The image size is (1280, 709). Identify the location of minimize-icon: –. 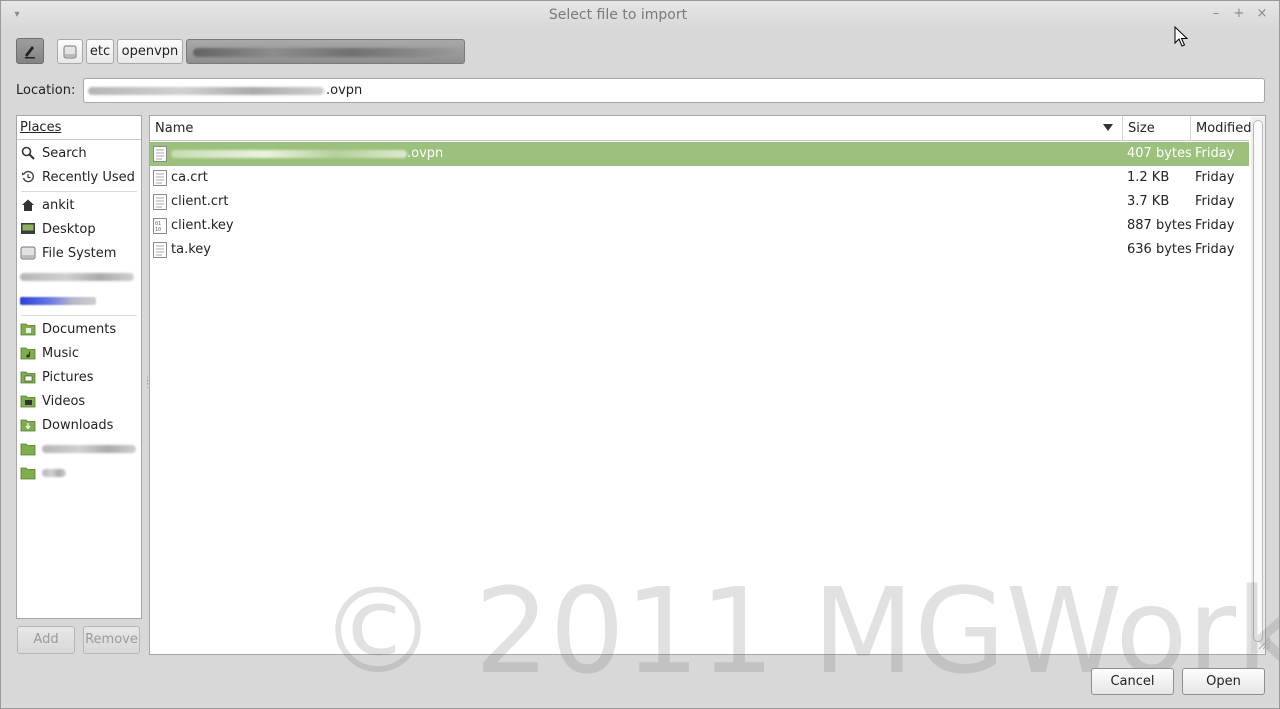
(1216, 14).